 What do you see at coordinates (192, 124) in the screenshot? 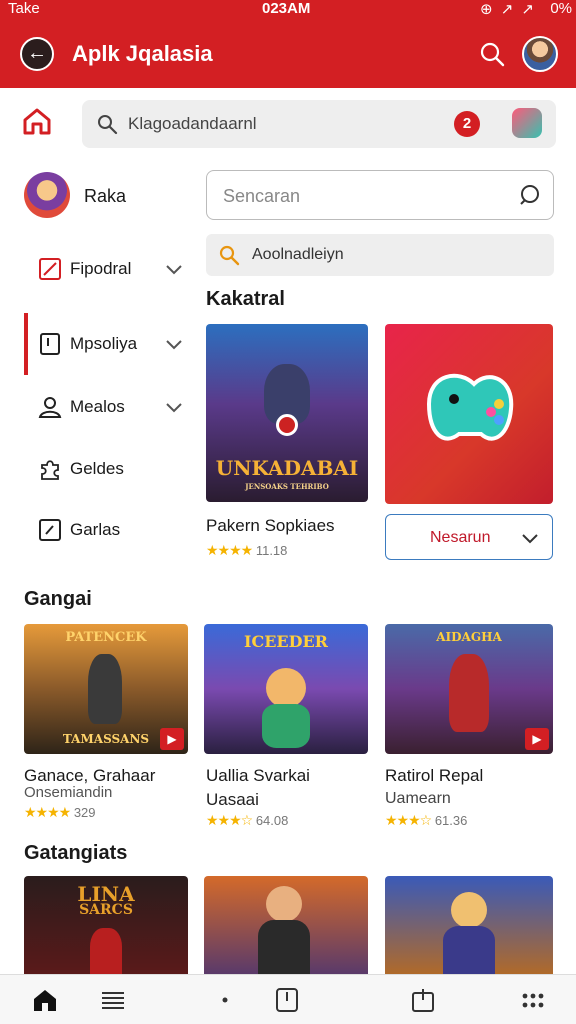
I see `search-input: Klagoadandaarnl` at bounding box center [192, 124].